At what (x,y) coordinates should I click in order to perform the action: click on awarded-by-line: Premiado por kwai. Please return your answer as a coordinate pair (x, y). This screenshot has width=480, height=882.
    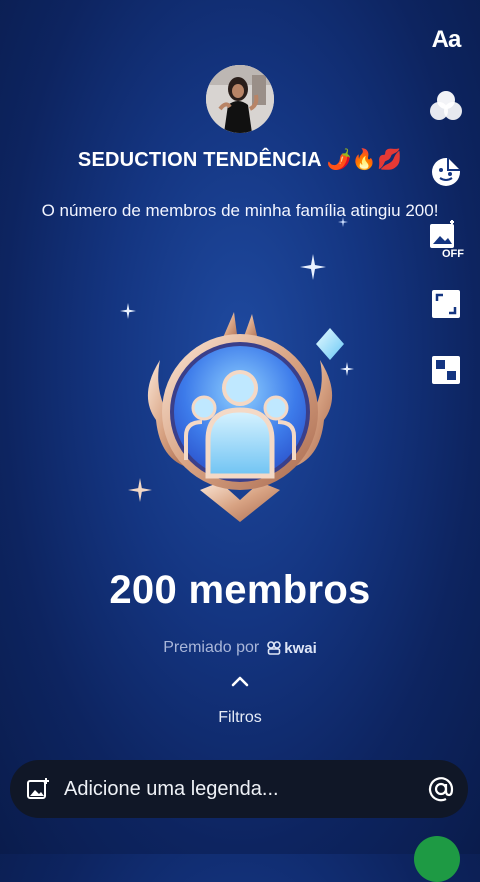
    Looking at the image, I should click on (240, 648).